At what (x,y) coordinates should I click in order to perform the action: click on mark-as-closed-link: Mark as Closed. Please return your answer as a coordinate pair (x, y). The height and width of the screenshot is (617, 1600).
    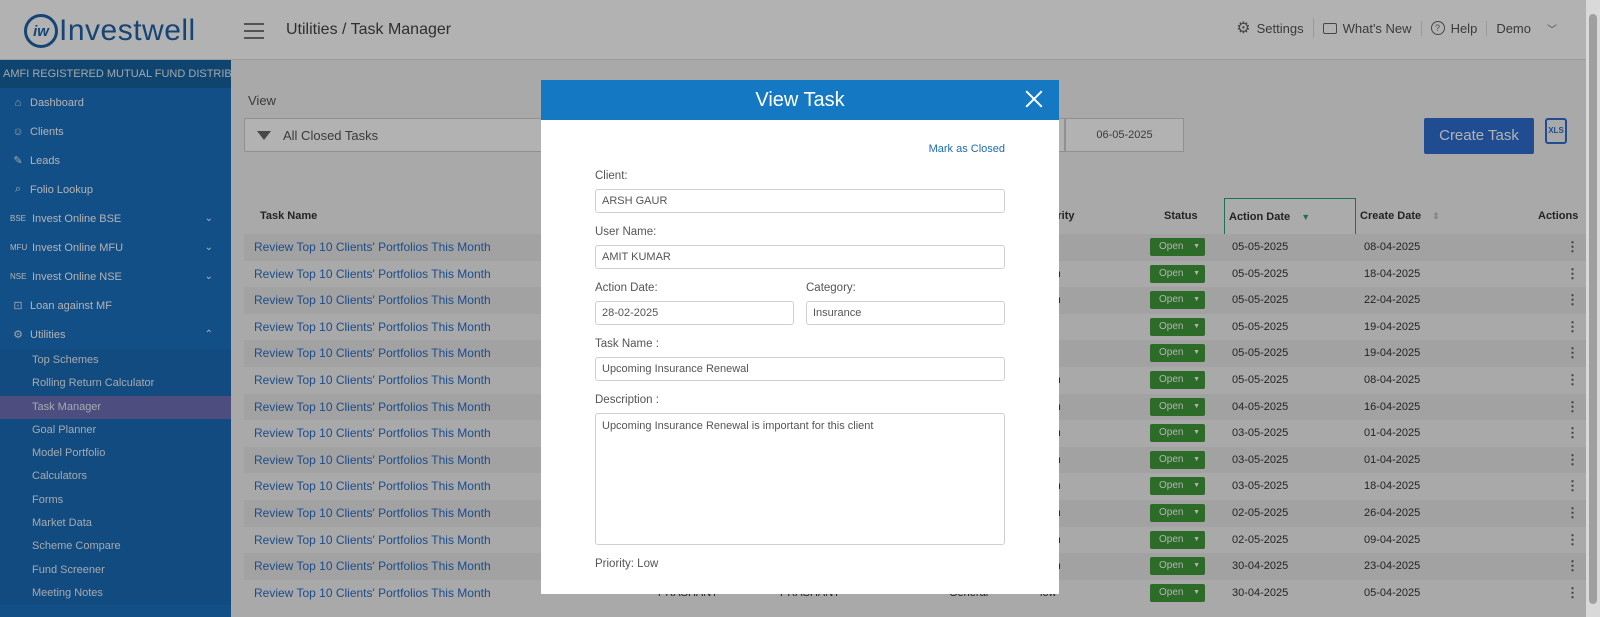
    Looking at the image, I should click on (967, 149).